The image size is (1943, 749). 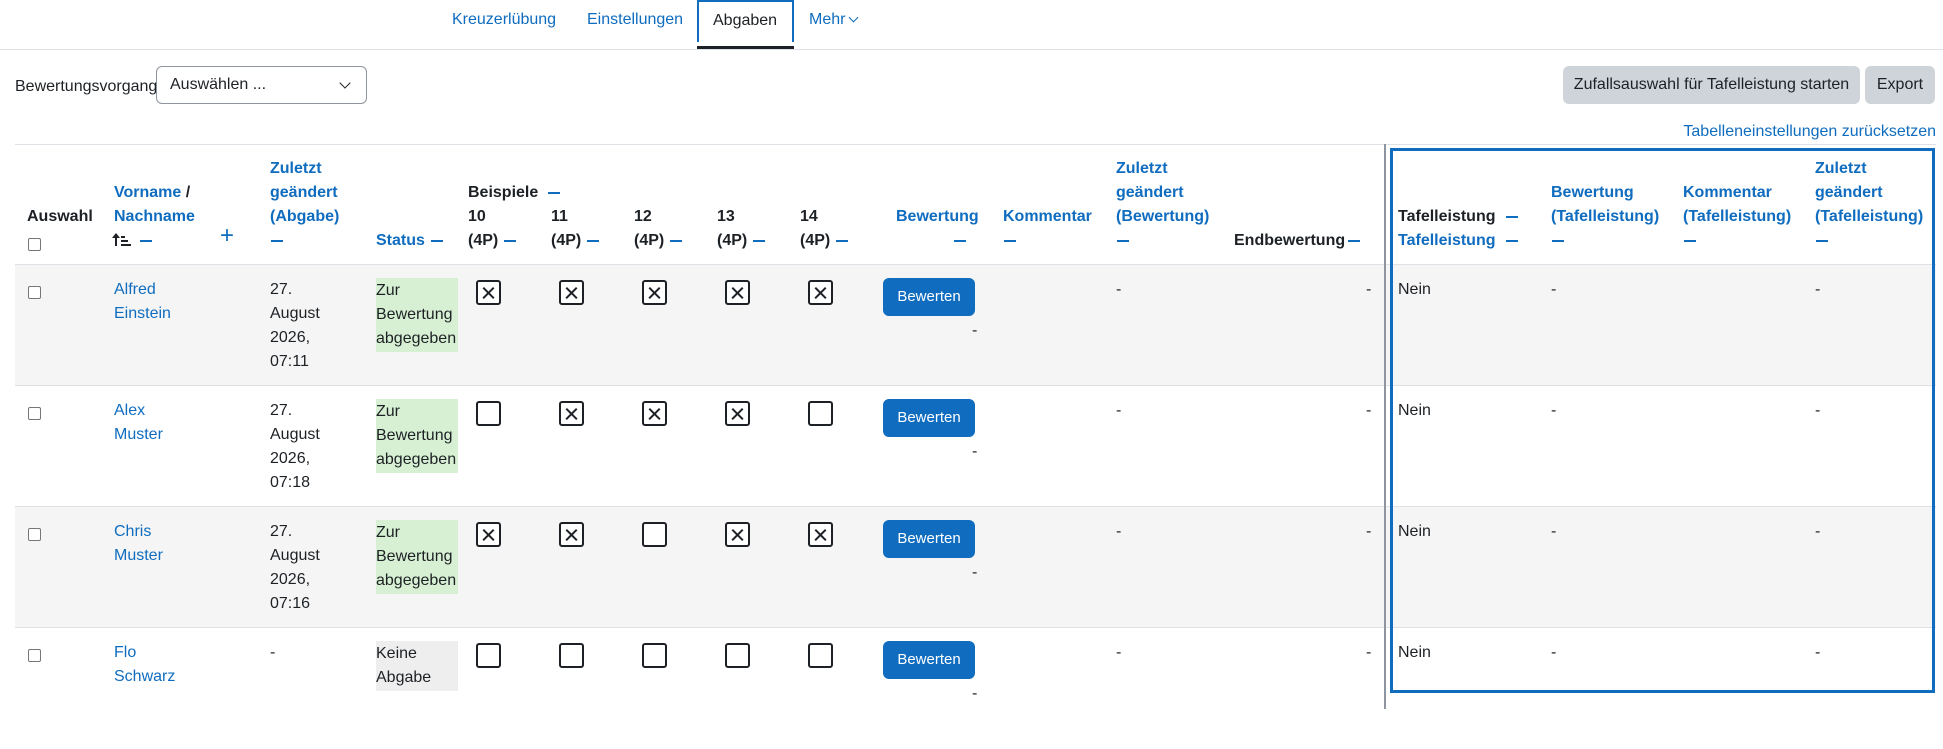 I want to click on student-firstname-link: Chris, so click(x=132, y=531).